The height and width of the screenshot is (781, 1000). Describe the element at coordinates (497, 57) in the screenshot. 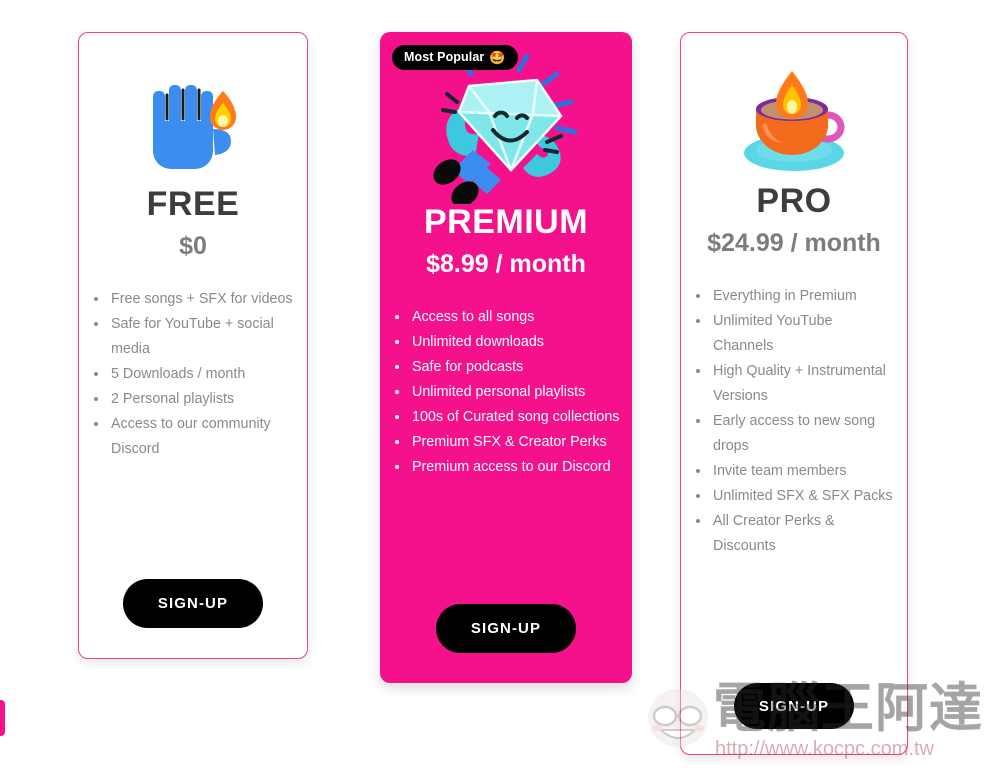

I see `star-struck-emoji-icon: 🤩` at that location.